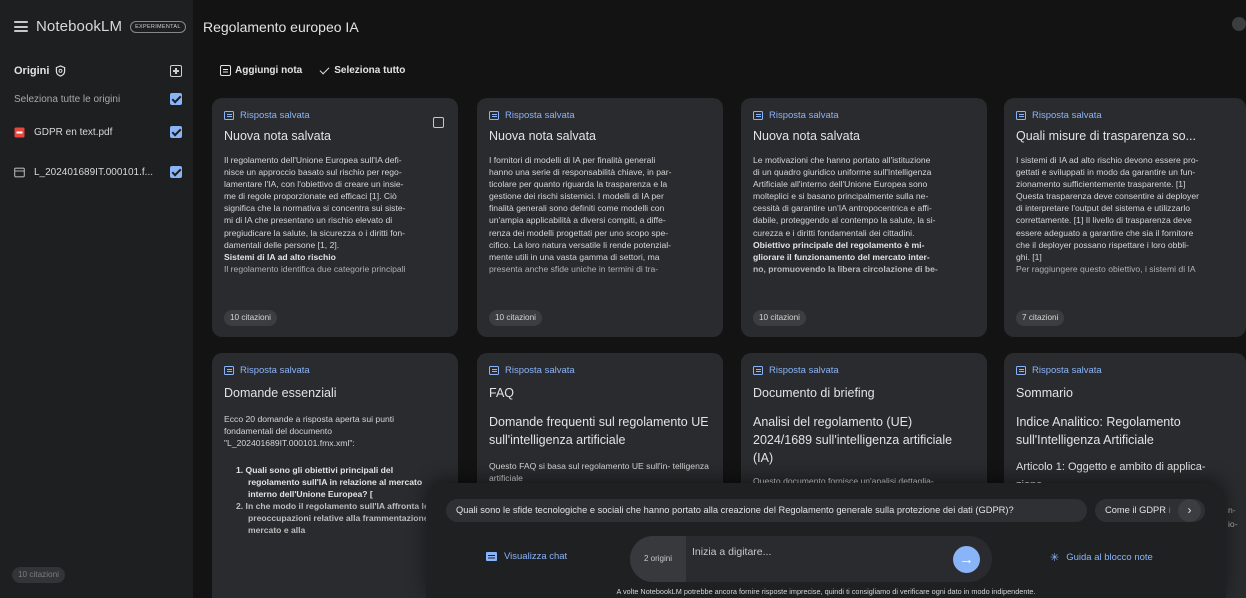 The height and width of the screenshot is (598, 1246). I want to click on note-title: Documento di briefing, so click(814, 393).